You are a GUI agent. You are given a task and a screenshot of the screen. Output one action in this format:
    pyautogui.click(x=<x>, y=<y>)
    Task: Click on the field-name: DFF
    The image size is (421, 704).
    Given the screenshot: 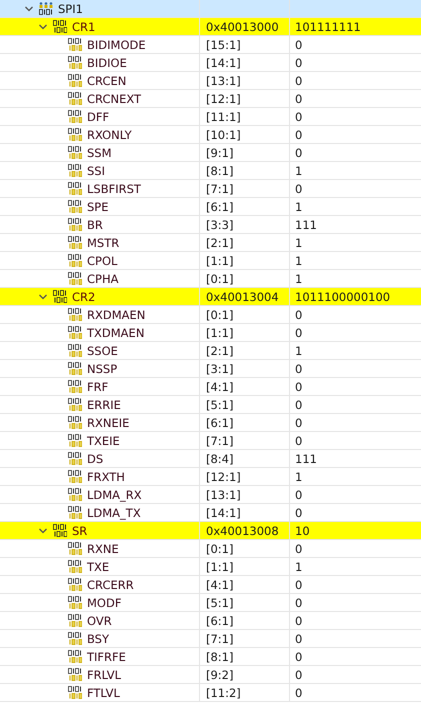 What is the action you would take?
    pyautogui.click(x=98, y=116)
    